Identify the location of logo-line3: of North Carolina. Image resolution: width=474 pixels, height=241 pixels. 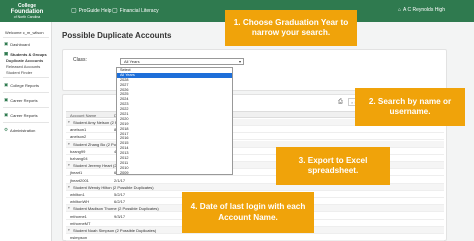
(27, 16).